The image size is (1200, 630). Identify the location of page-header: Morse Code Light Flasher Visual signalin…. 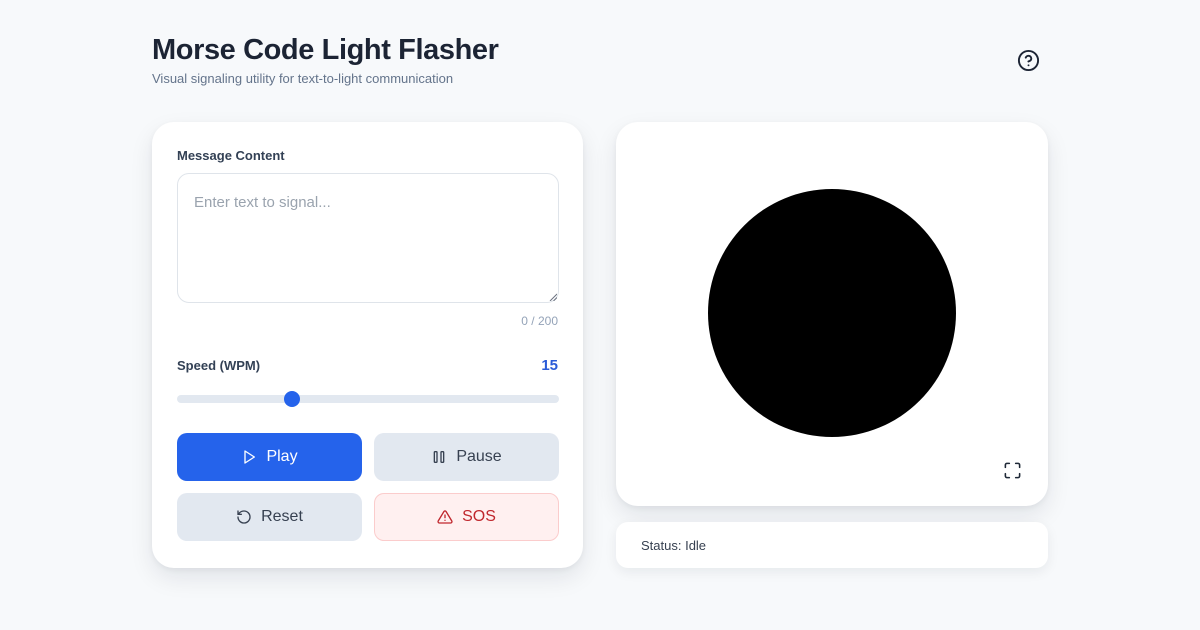
(600, 62).